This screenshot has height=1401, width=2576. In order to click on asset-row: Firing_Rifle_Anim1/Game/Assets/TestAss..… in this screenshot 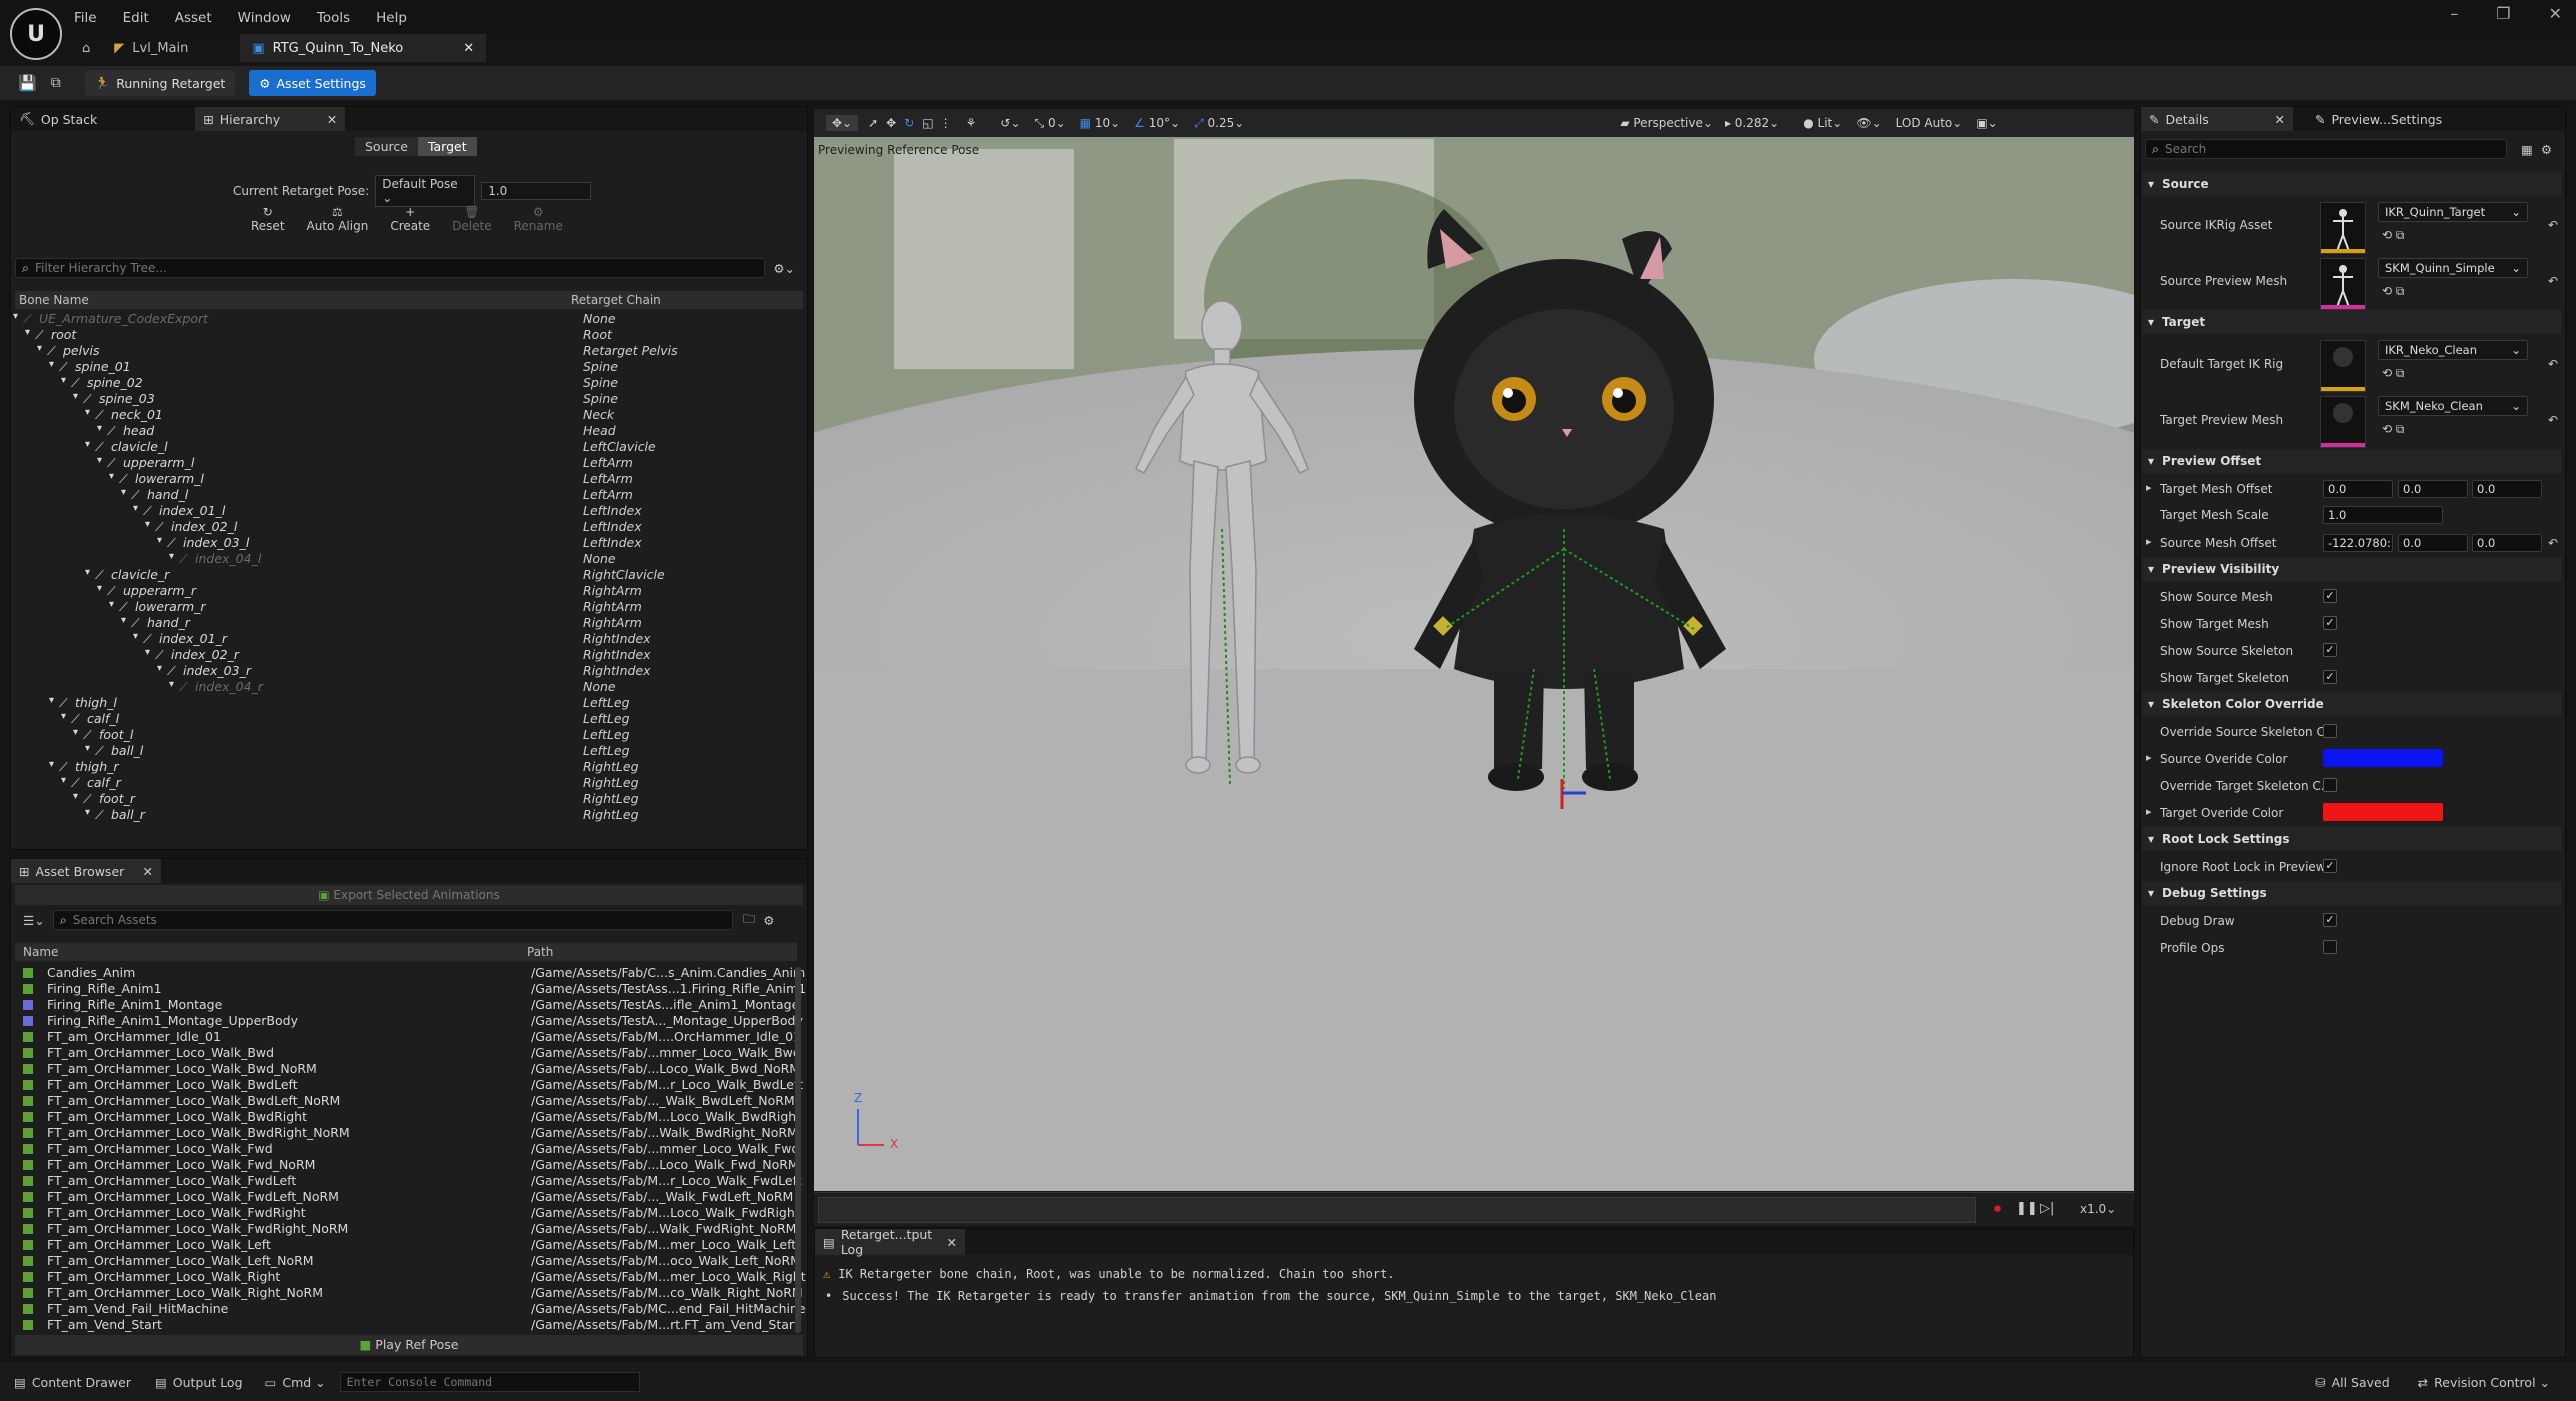, I will do `click(408, 989)`.